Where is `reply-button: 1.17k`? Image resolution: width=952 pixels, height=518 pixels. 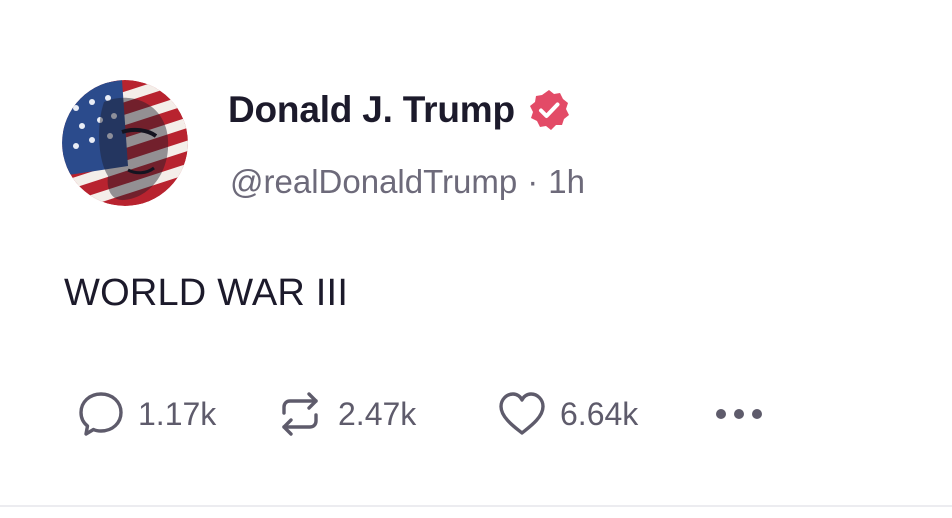 reply-button: 1.17k is located at coordinates (175, 414).